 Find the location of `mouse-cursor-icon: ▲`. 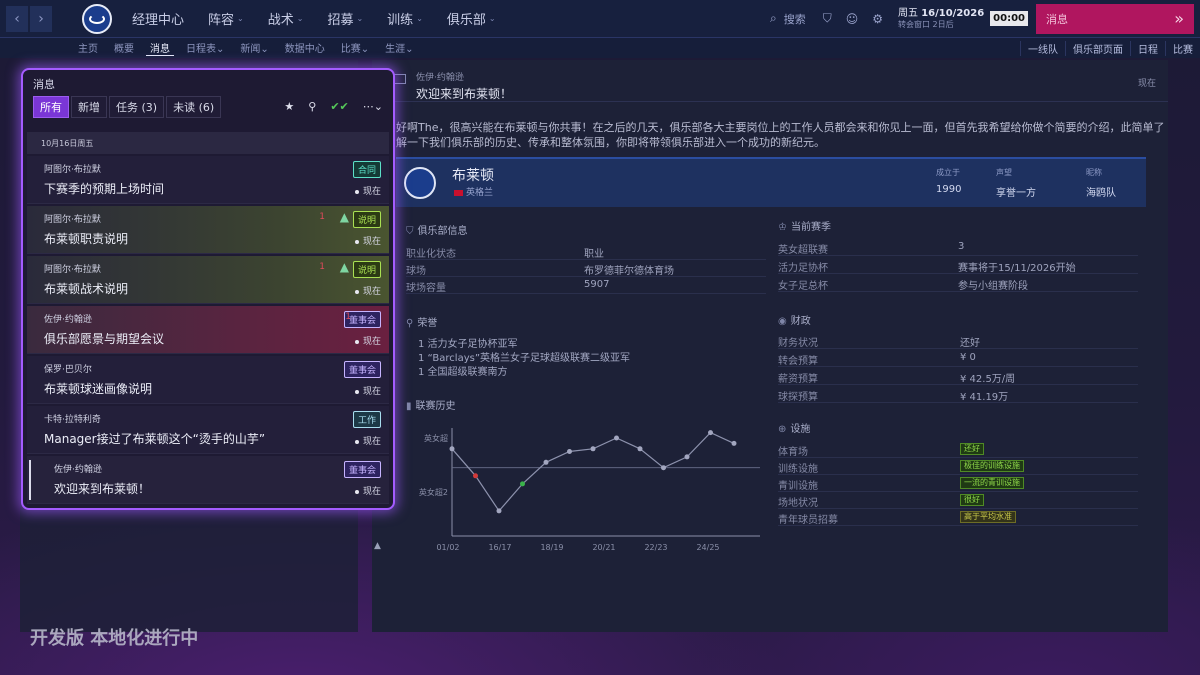

mouse-cursor-icon: ▲ is located at coordinates (377, 546).